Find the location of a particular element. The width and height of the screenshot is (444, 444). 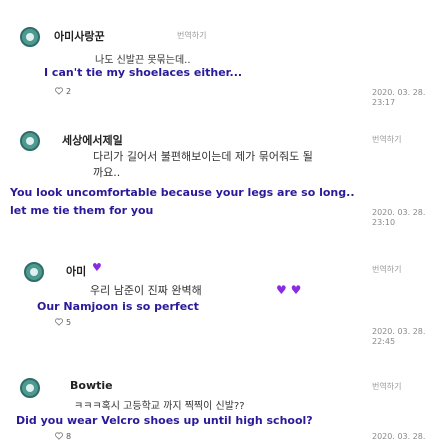

timestamp-date: 2020. 03. 28. is located at coordinates (399, 436).